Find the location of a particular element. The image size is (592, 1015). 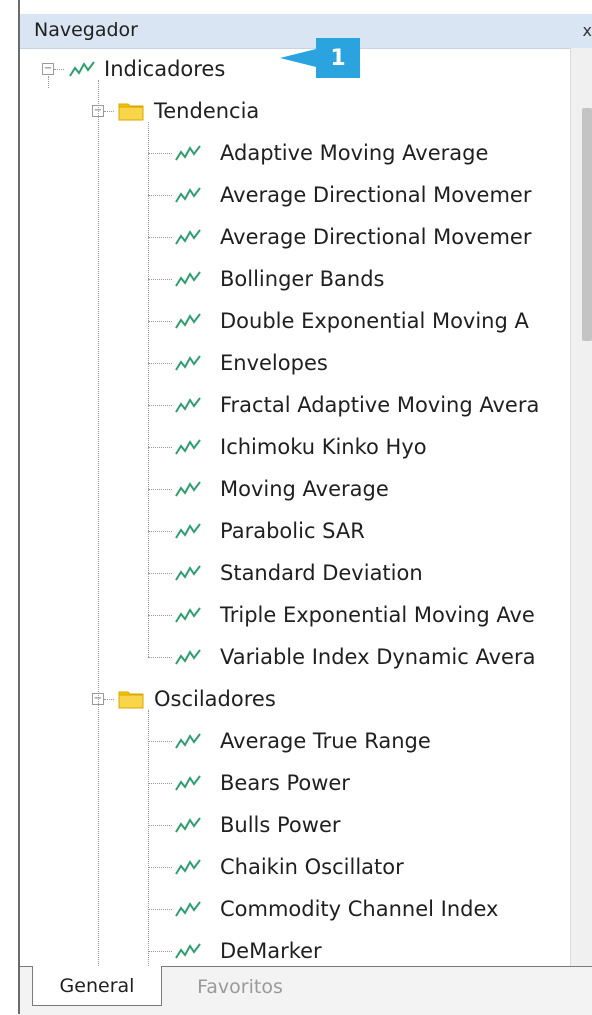

tree-item: Standard Deviation is located at coordinates (321, 573).